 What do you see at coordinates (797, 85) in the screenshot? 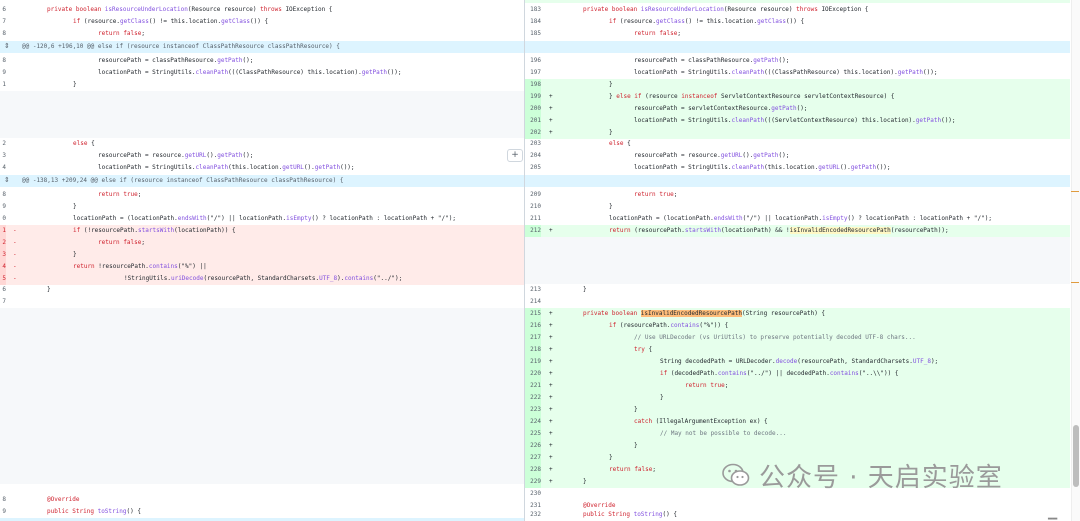
I see `diff-line: 198 }` at bounding box center [797, 85].